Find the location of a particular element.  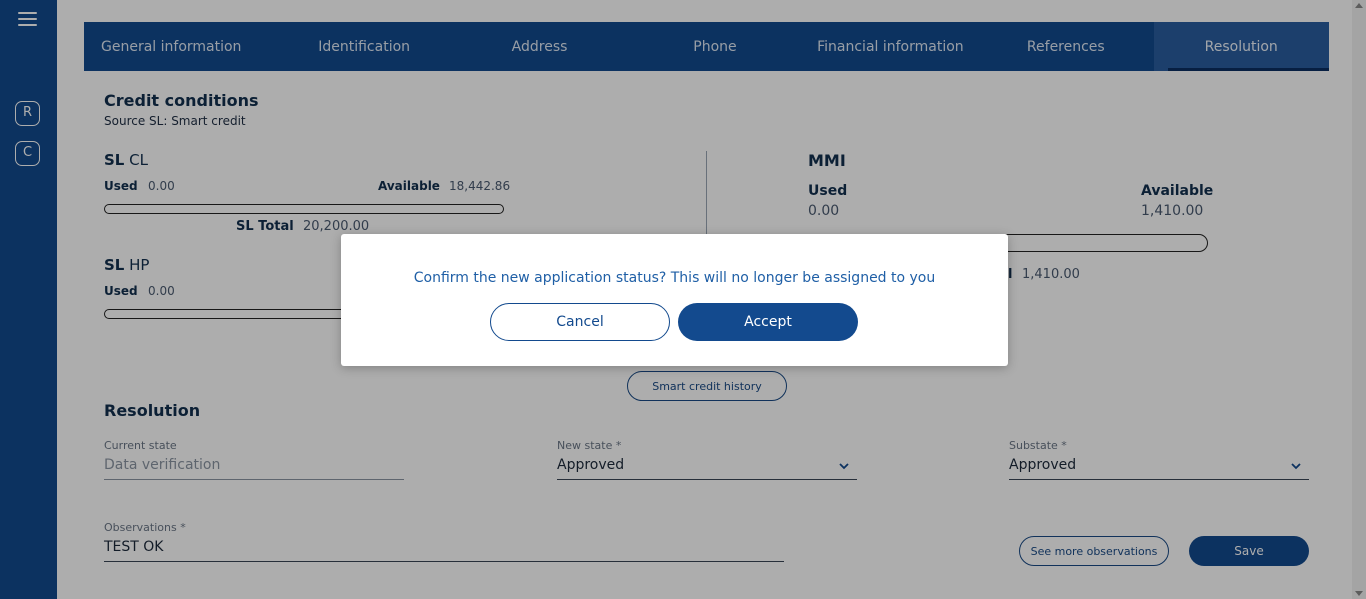

accept-button: Accept is located at coordinates (768, 322).